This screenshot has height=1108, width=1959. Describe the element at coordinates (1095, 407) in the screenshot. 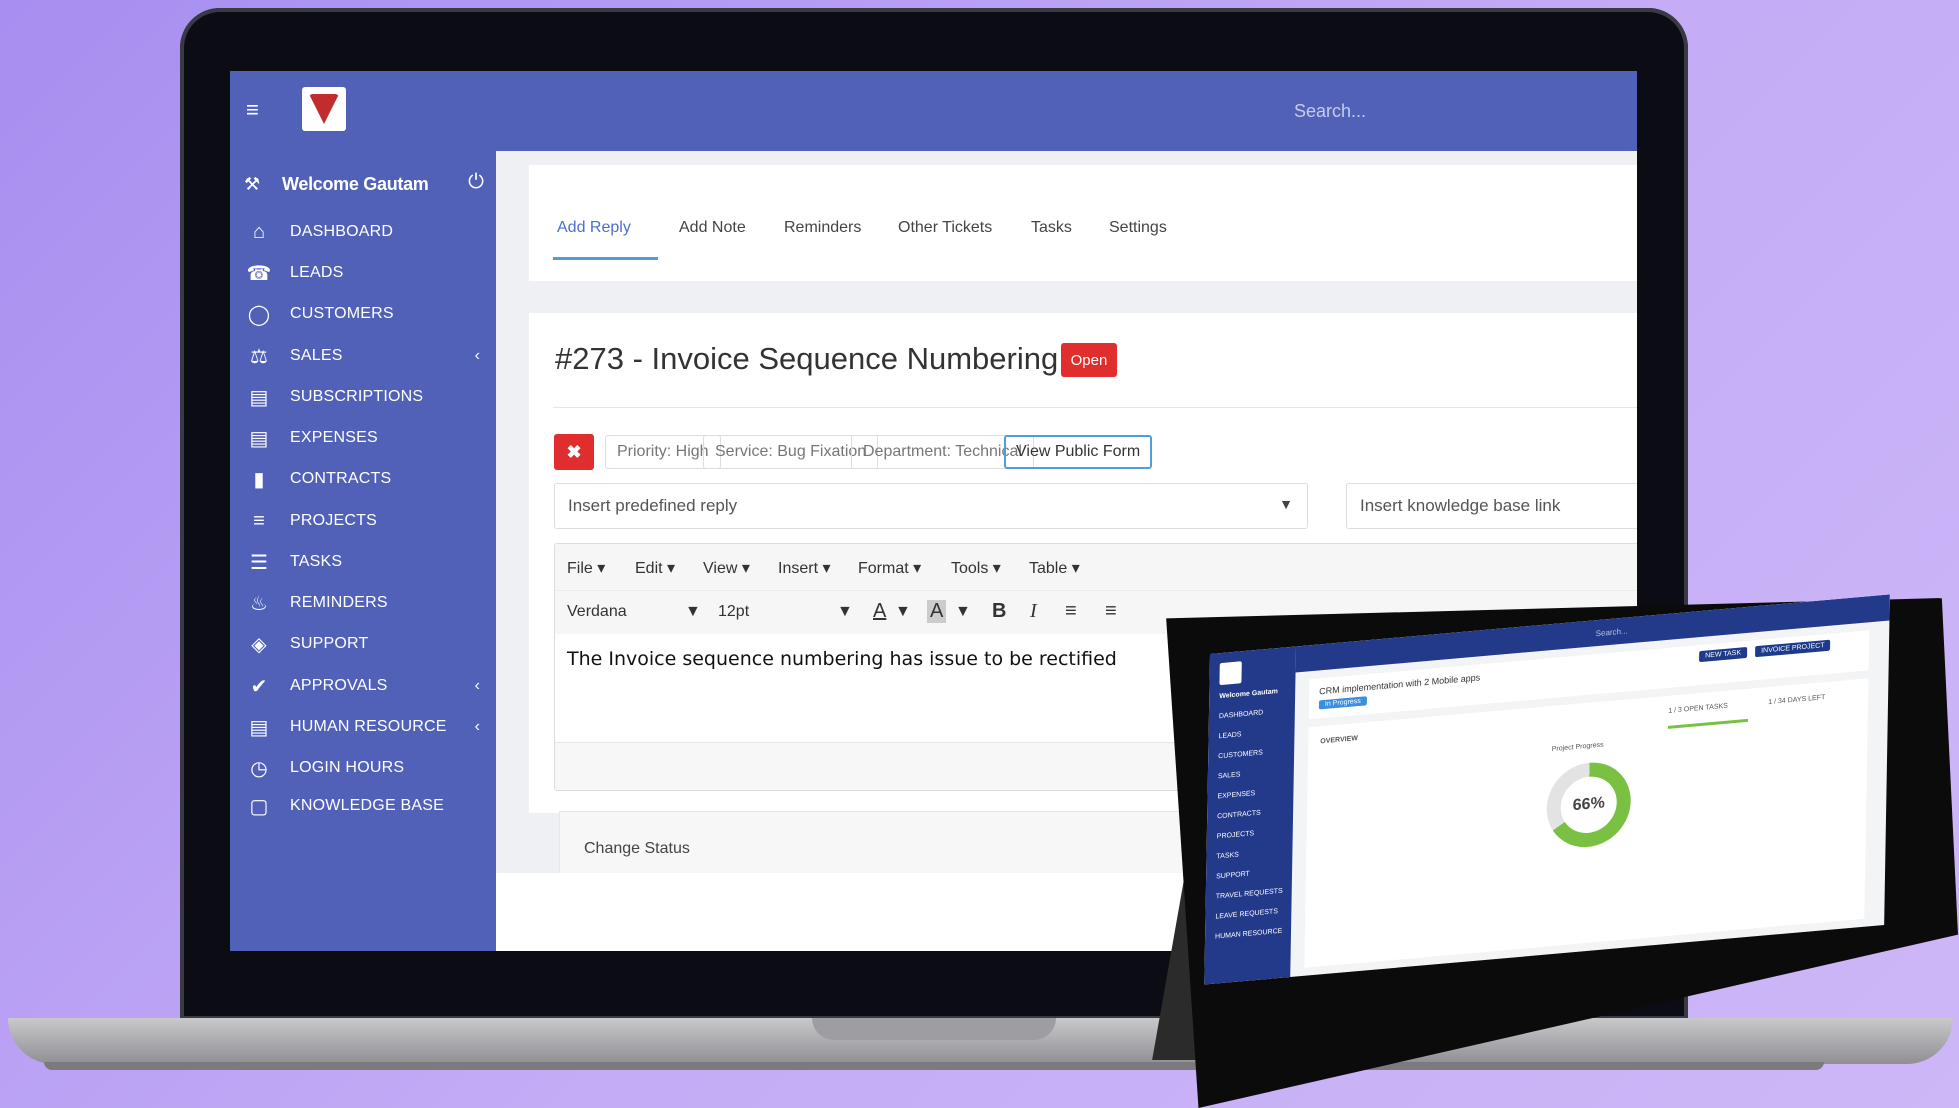

I see `divider` at that location.